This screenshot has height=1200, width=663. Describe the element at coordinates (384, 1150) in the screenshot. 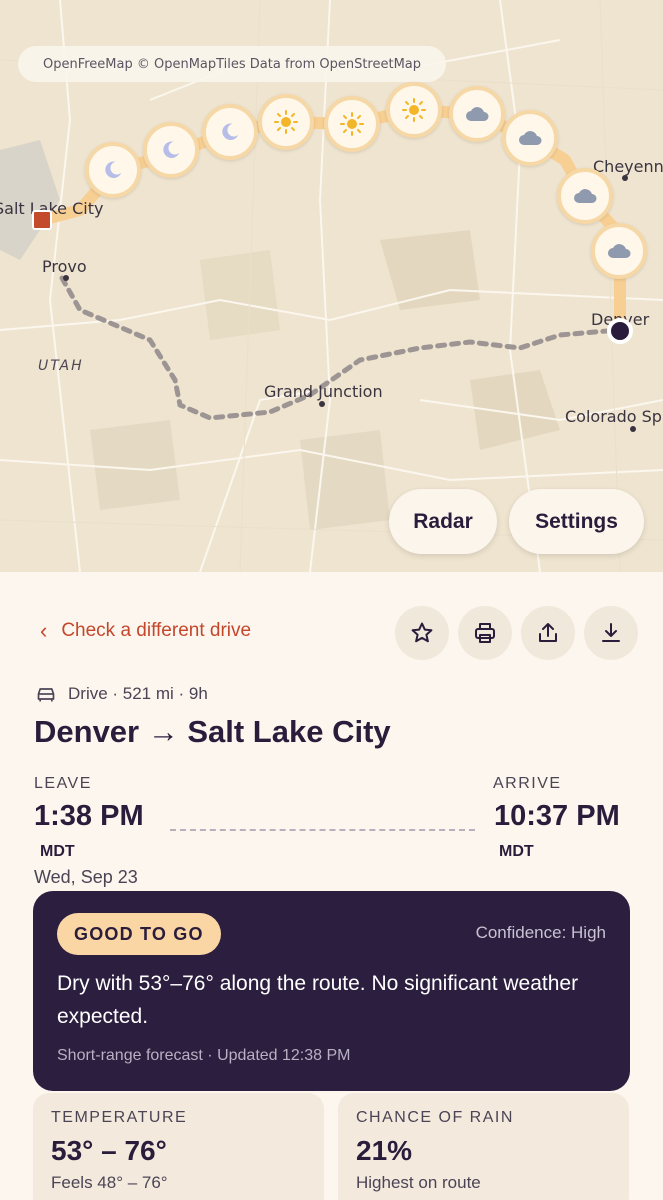

I see `rain-chance-value: 21%` at that location.